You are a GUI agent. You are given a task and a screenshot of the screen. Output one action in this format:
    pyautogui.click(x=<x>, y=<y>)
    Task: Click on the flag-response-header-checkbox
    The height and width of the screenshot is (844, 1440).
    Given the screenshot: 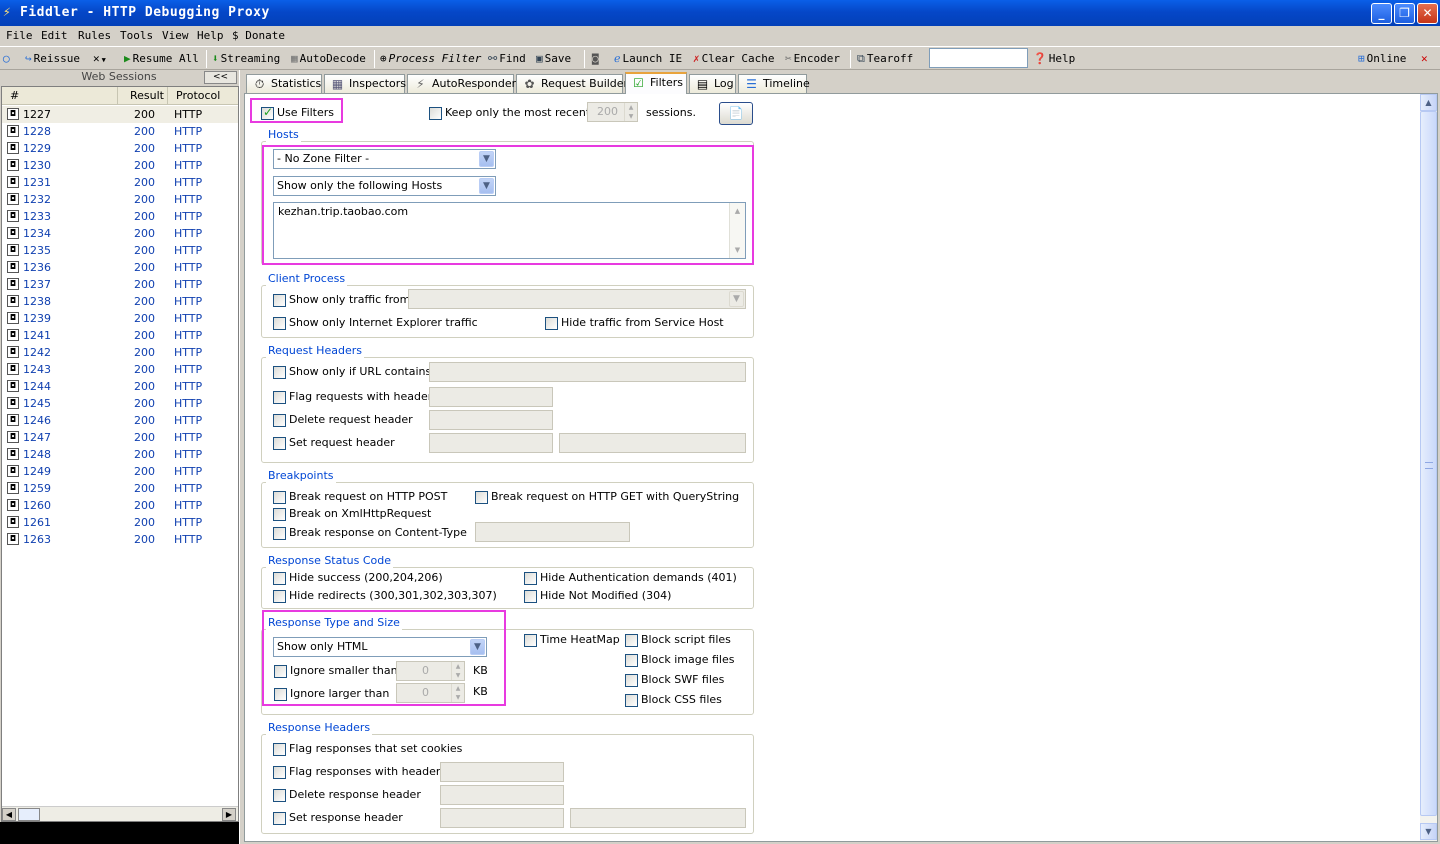 What is the action you would take?
    pyautogui.click(x=279, y=772)
    